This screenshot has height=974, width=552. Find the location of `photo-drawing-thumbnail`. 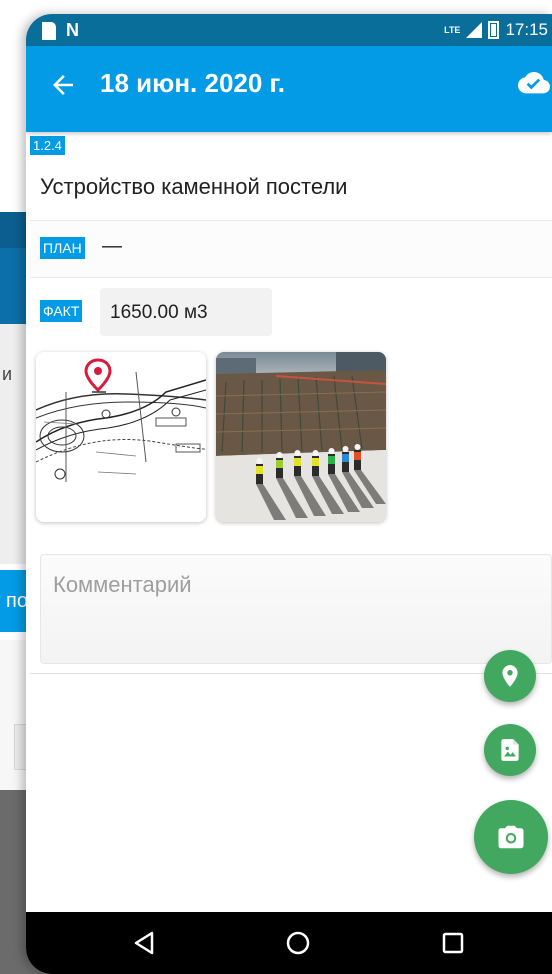

photo-drawing-thumbnail is located at coordinates (121, 437).